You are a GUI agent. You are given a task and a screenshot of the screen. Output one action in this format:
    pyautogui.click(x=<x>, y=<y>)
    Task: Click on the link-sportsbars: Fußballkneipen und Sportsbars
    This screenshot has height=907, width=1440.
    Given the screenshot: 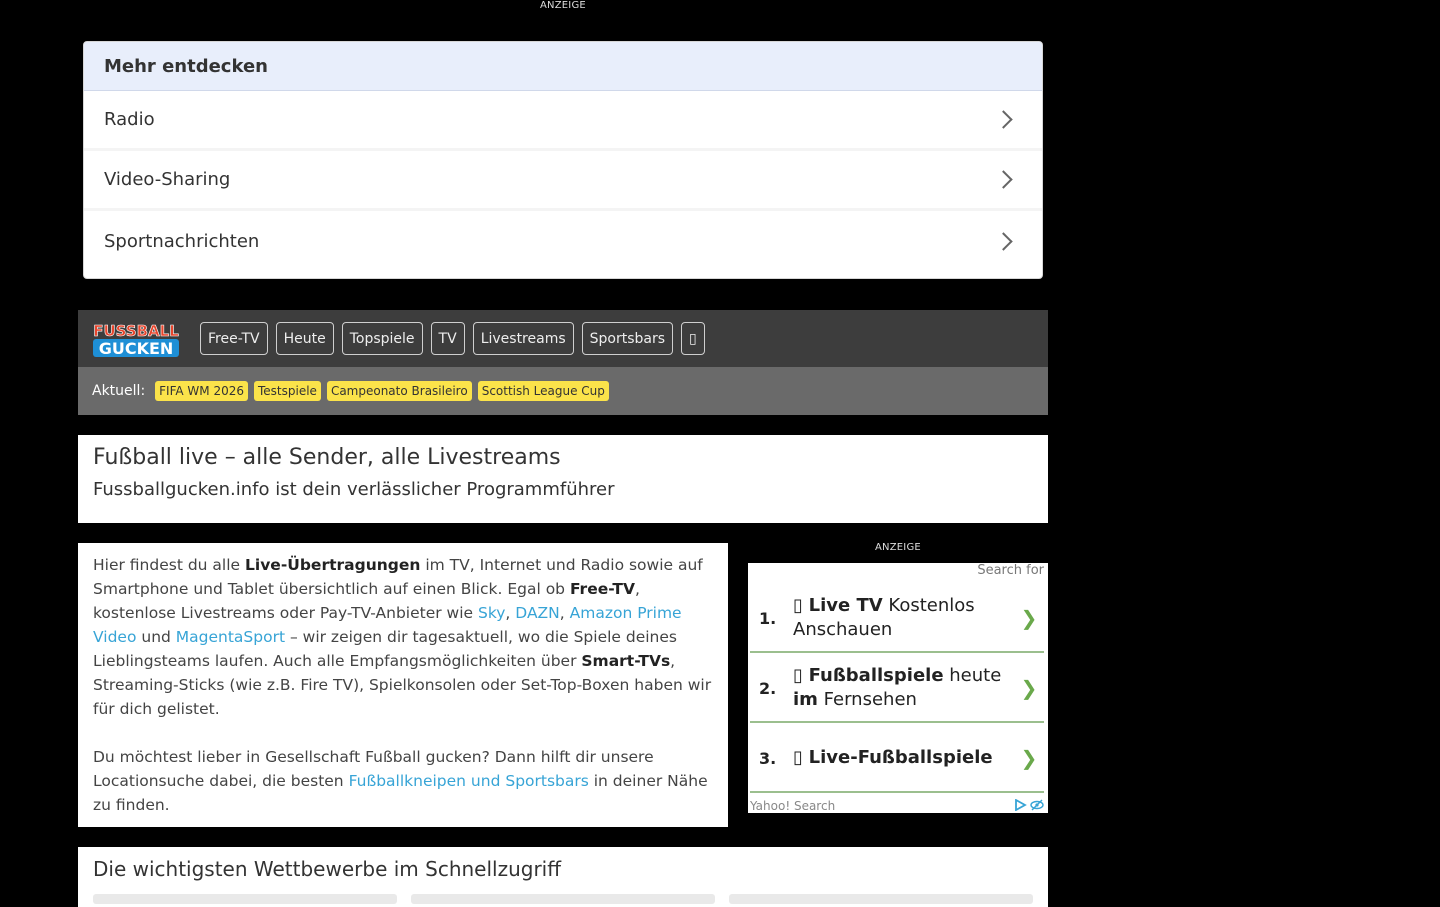 What is the action you would take?
    pyautogui.click(x=469, y=781)
    